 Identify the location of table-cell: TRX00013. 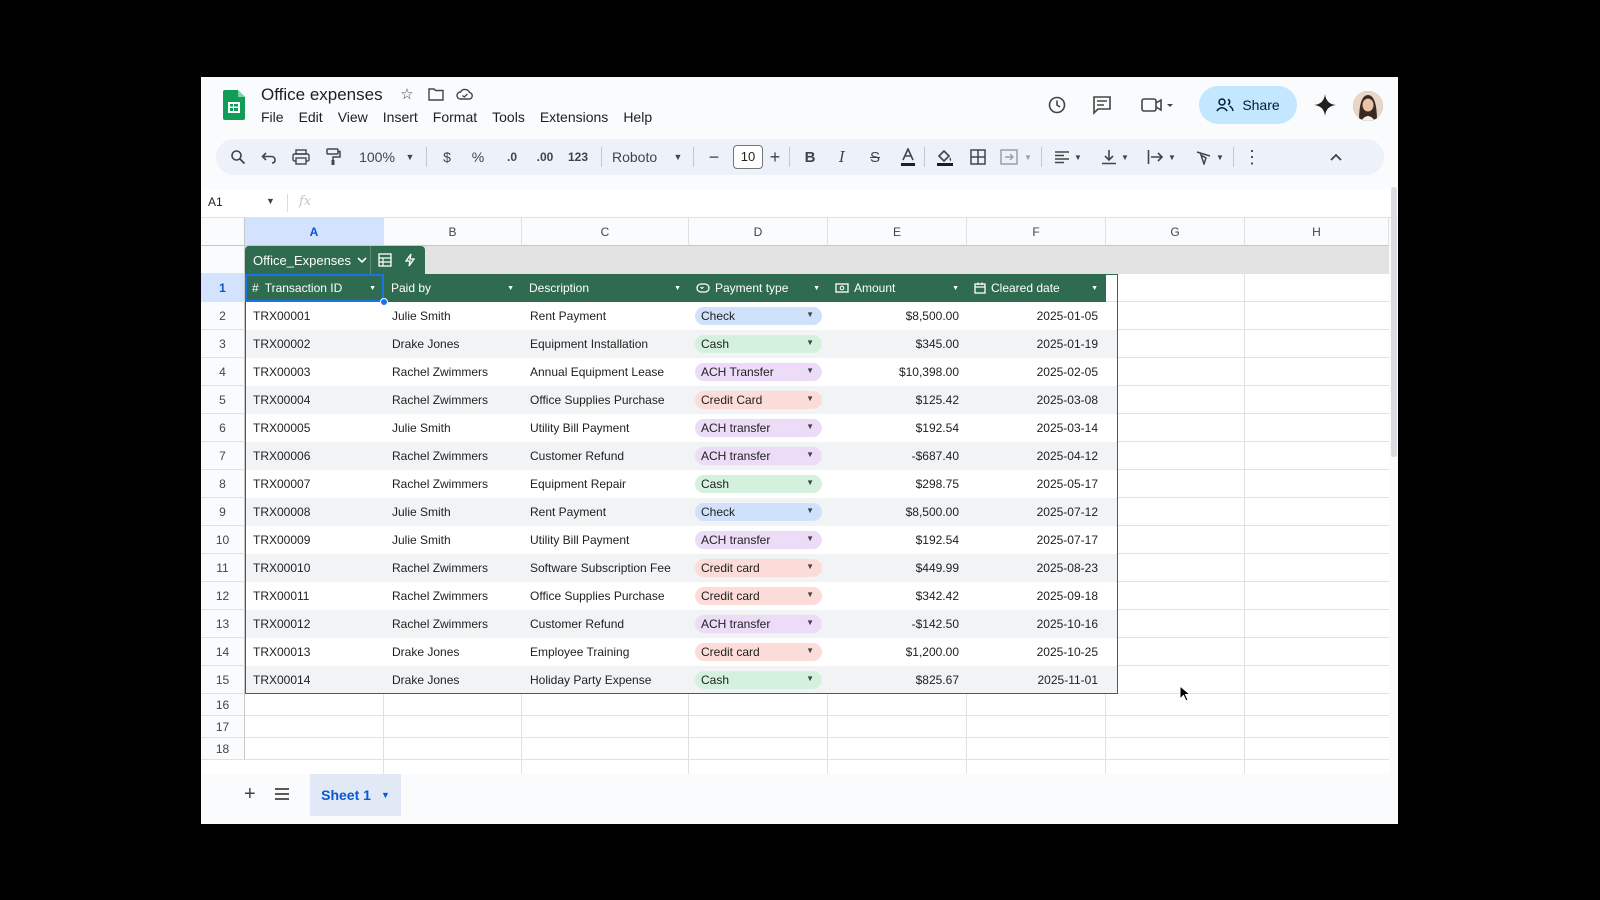
(314, 652).